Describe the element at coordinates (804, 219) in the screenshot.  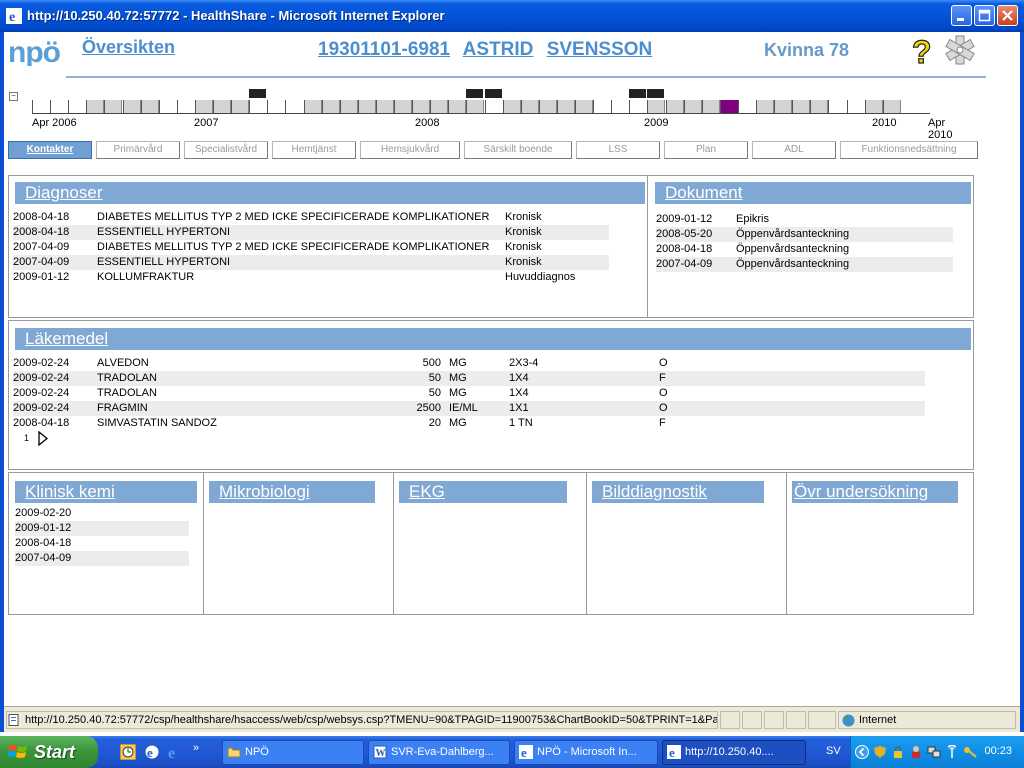
I see `document-row: 2009-01-12 Epikris` at that location.